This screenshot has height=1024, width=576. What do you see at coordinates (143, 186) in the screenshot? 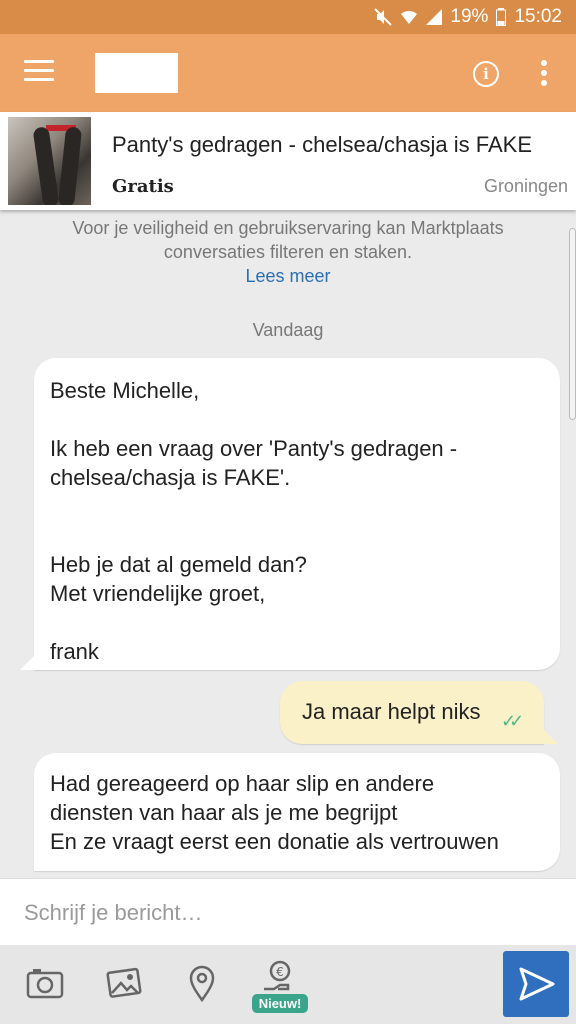
I see `listing-price: Gratis` at bounding box center [143, 186].